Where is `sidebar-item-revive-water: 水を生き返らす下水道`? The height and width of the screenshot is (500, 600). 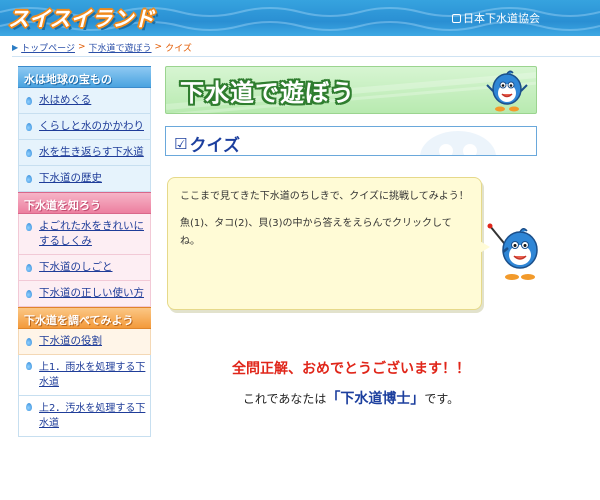
sidebar-item-revive-water: 水を生き返らす下水道 is located at coordinates (84, 153).